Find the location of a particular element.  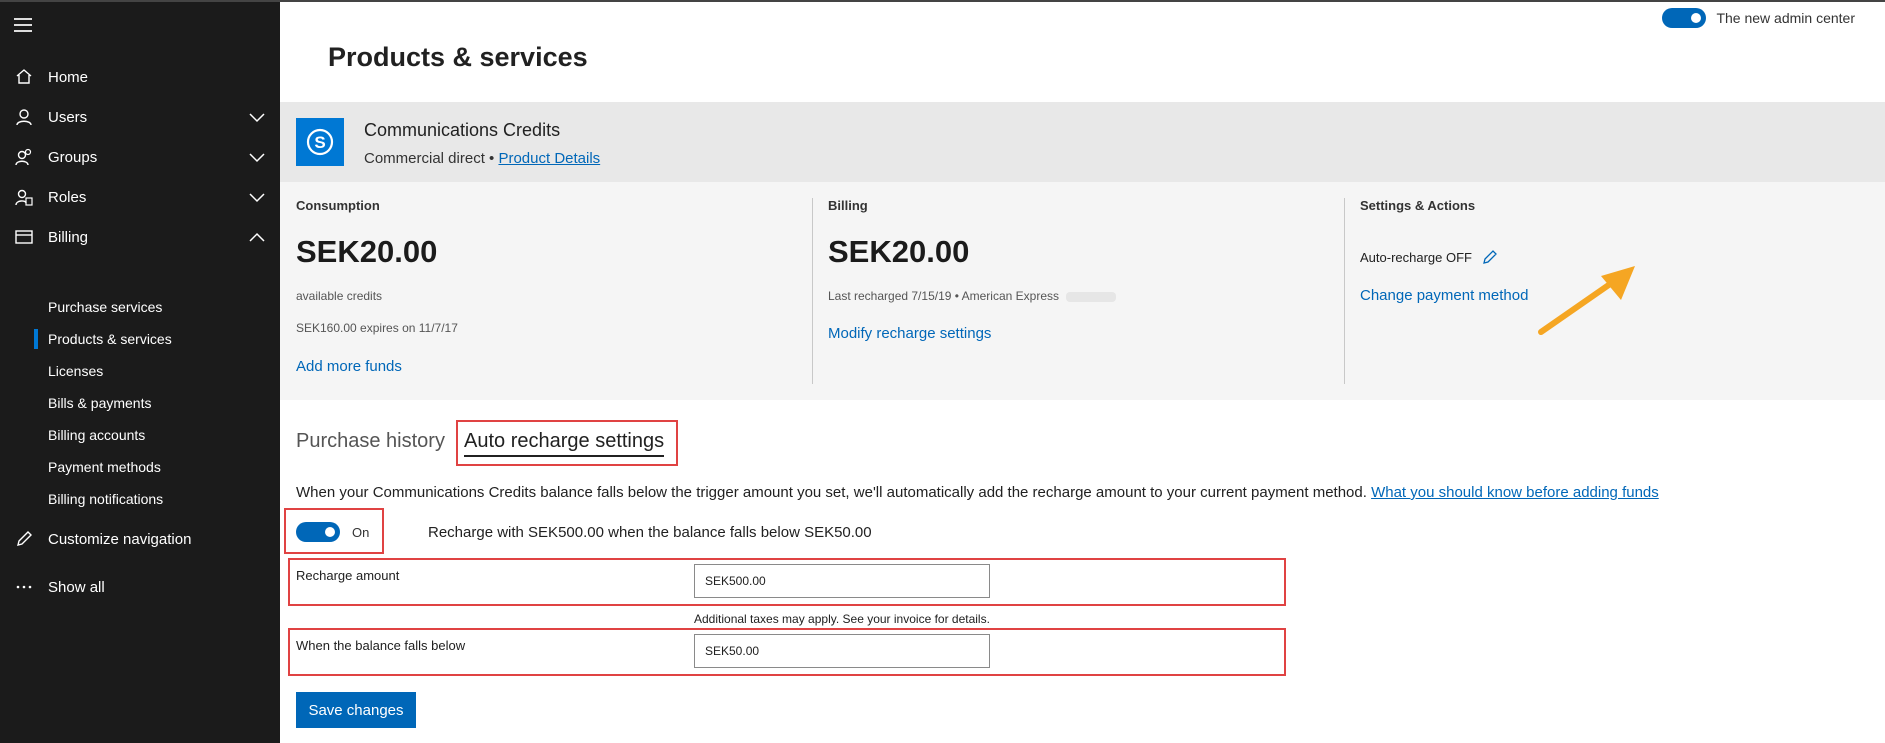

recharge-amount-input is located at coordinates (842, 581).